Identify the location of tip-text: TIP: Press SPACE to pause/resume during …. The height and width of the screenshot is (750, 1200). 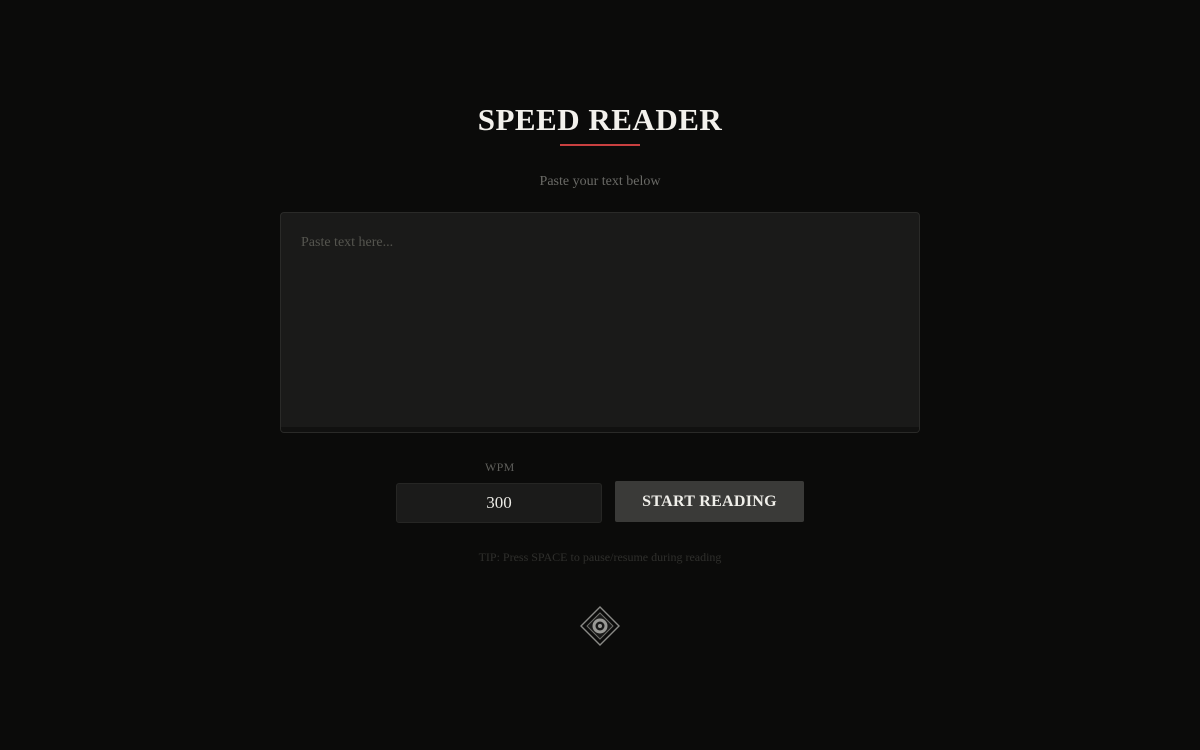
(600, 557).